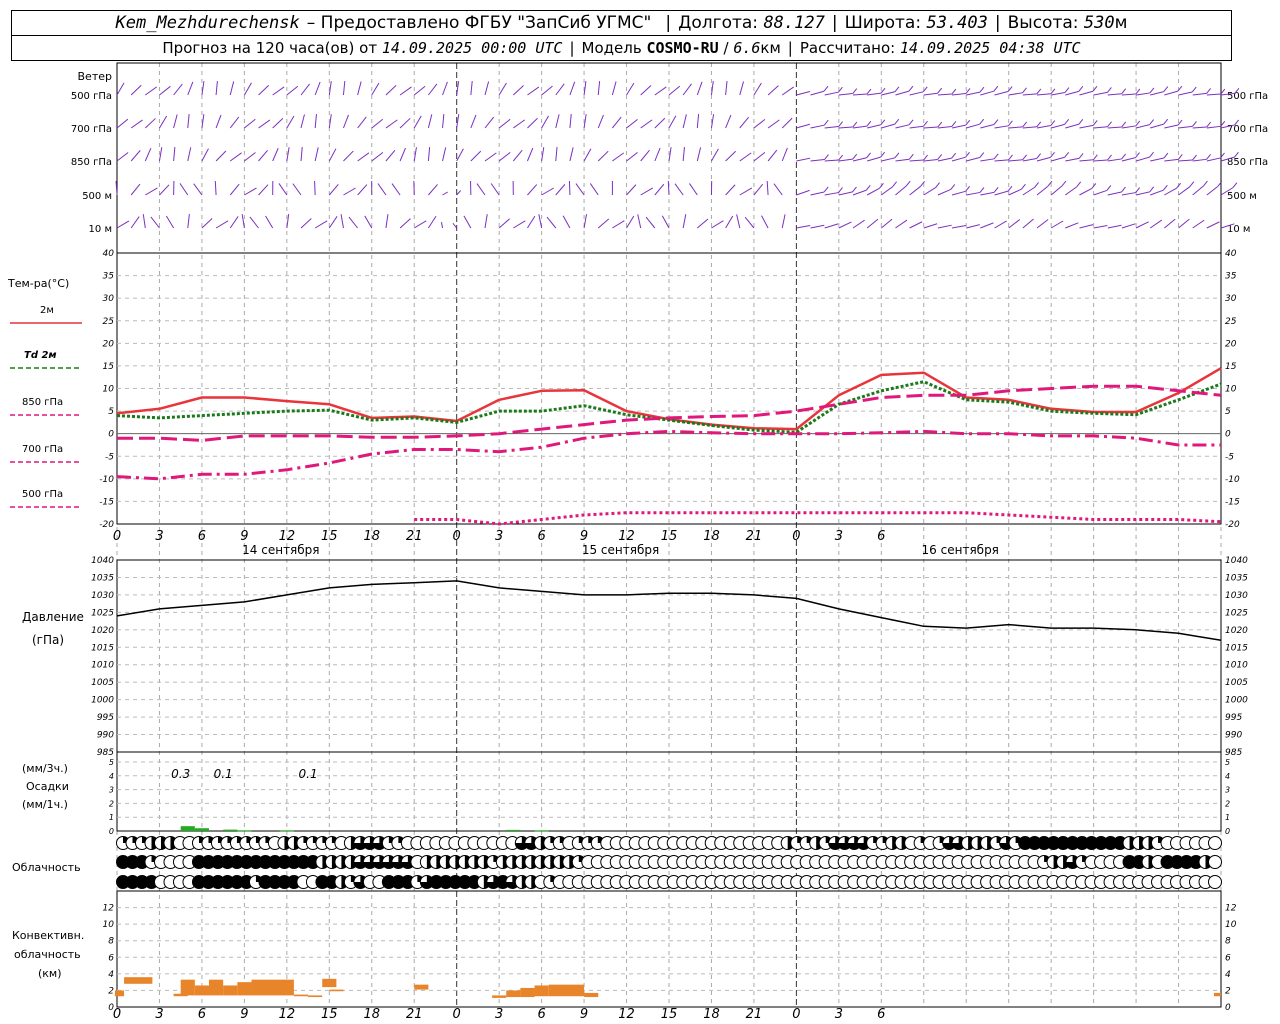 The height and width of the screenshot is (1024, 1280). I want to click on pressure-tick-label-right: 1010, so click(1236, 666).